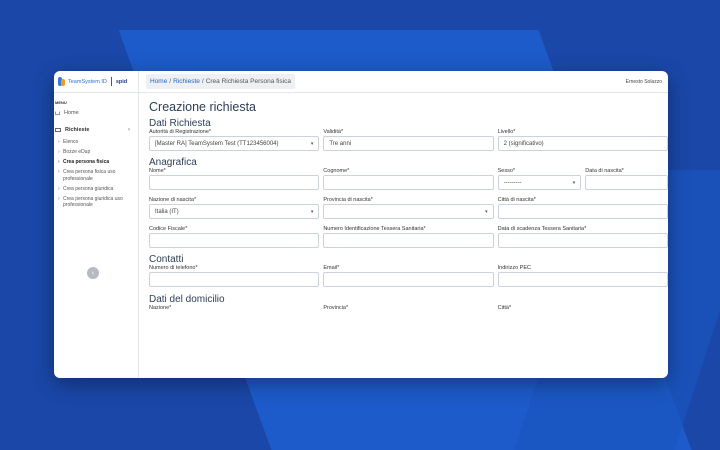 The image size is (720, 450). Describe the element at coordinates (506, 132) in the screenshot. I see `field-label: Livello*` at that location.